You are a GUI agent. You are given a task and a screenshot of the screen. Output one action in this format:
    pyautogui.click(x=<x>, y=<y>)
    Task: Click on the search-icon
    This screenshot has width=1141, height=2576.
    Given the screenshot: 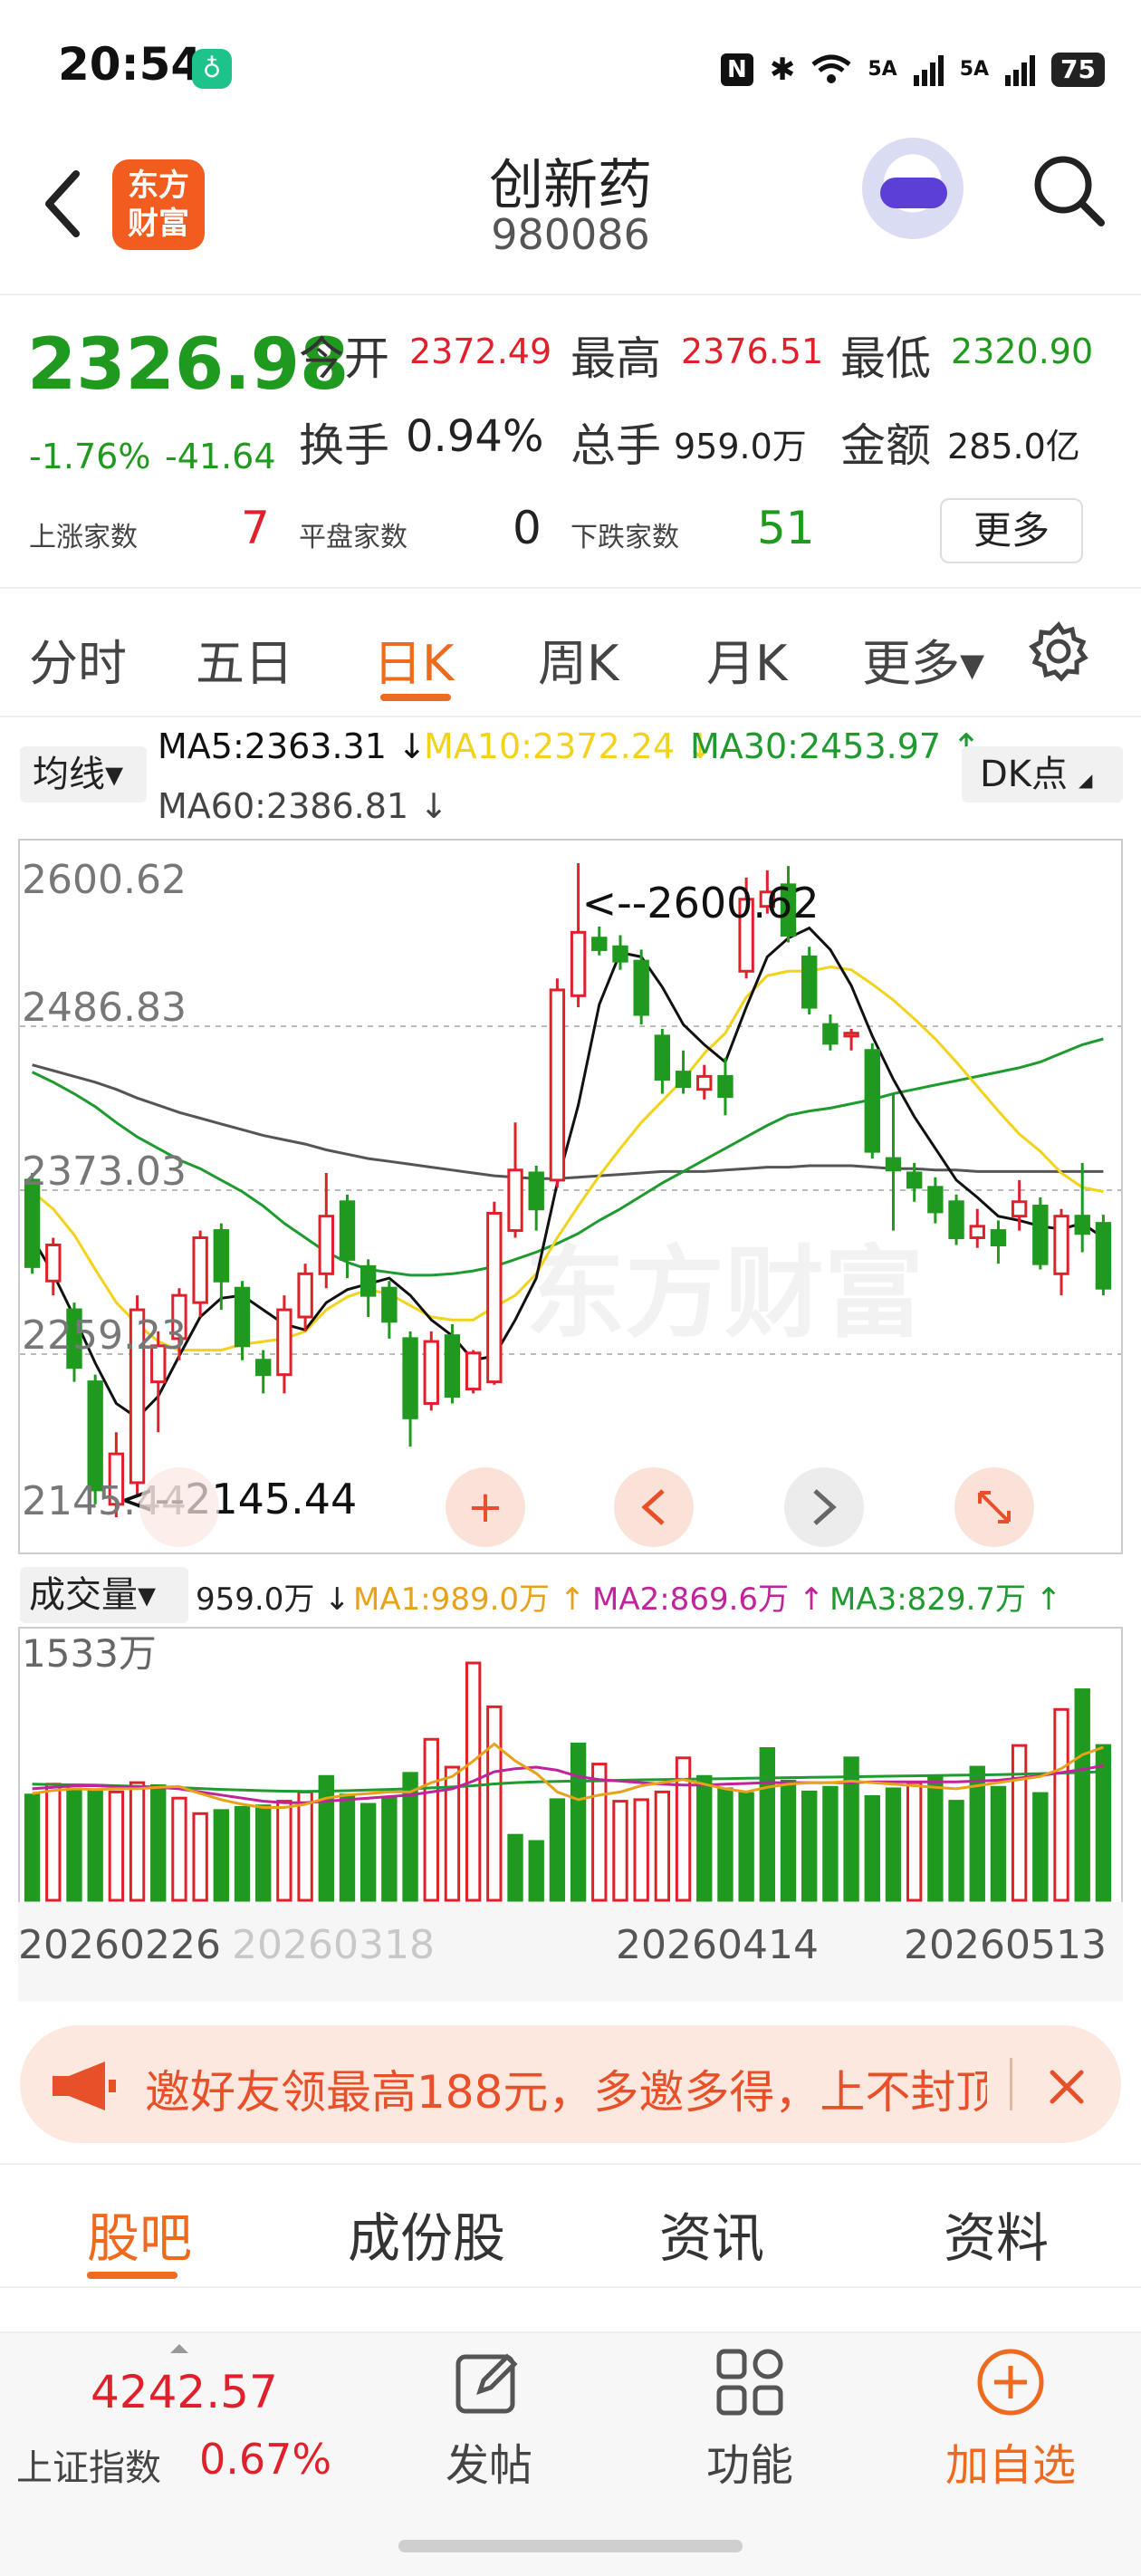 What is the action you would take?
    pyautogui.click(x=1068, y=189)
    